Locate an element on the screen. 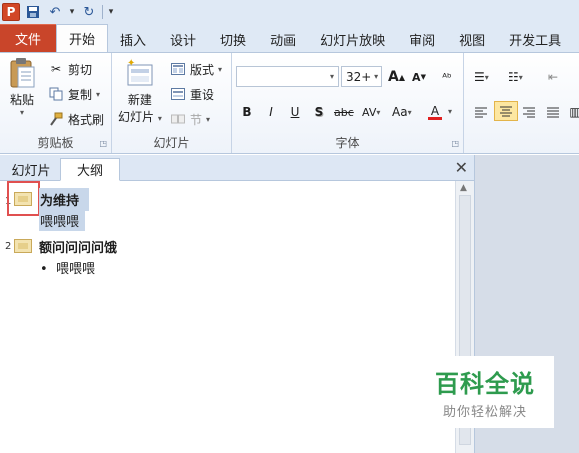  reset-label: 重设 is located at coordinates (202, 94).